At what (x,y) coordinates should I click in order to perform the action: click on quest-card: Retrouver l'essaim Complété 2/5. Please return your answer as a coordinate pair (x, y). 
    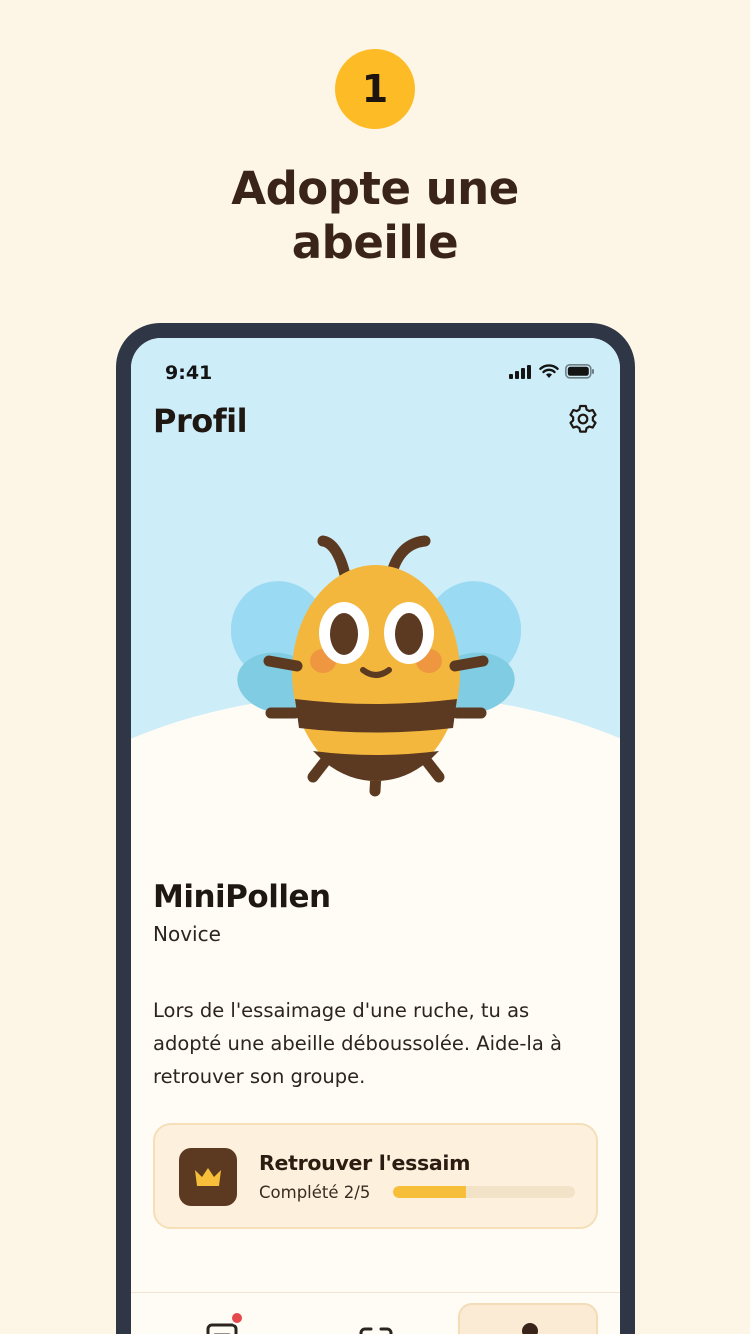
    Looking at the image, I should click on (375, 1176).